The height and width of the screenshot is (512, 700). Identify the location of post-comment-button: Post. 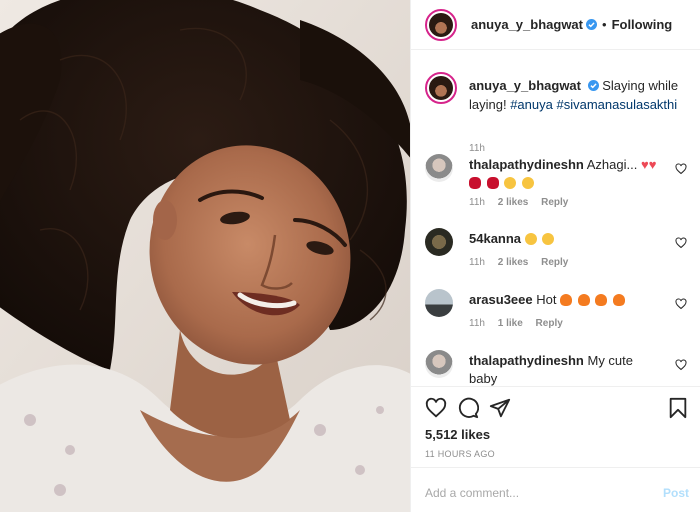
(676, 493).